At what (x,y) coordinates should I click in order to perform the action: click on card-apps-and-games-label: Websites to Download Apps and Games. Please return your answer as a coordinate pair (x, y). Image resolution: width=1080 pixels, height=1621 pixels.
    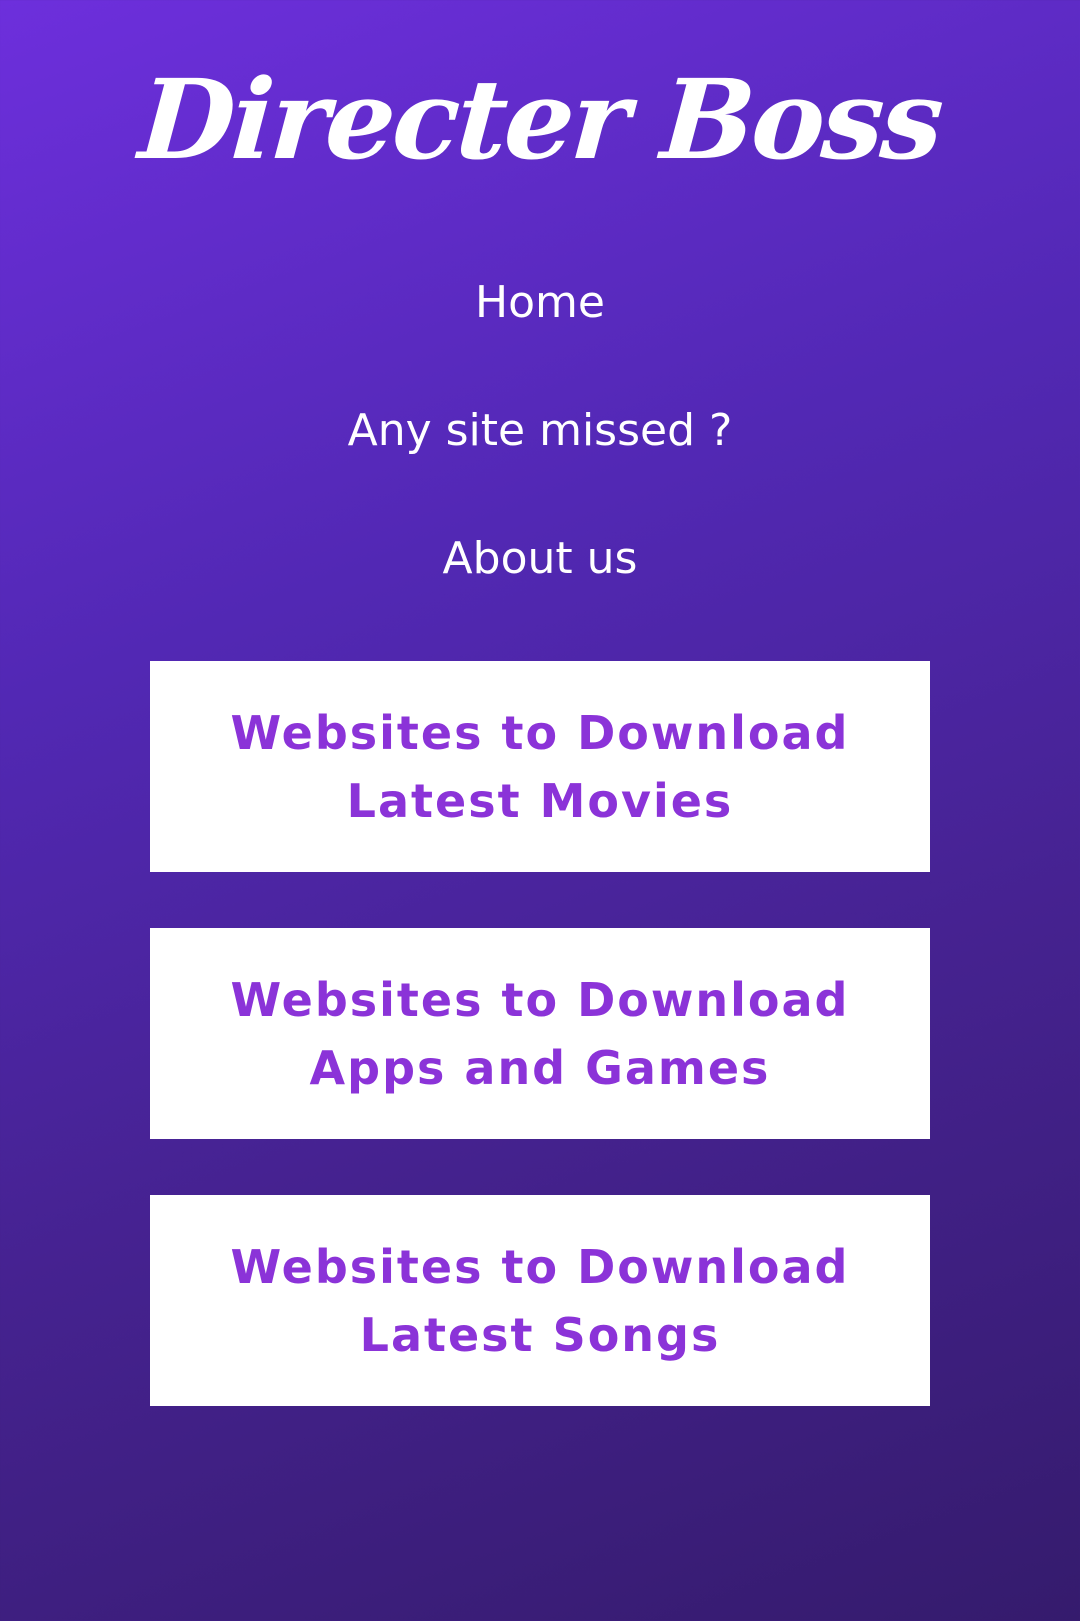
    Looking at the image, I should click on (540, 1033).